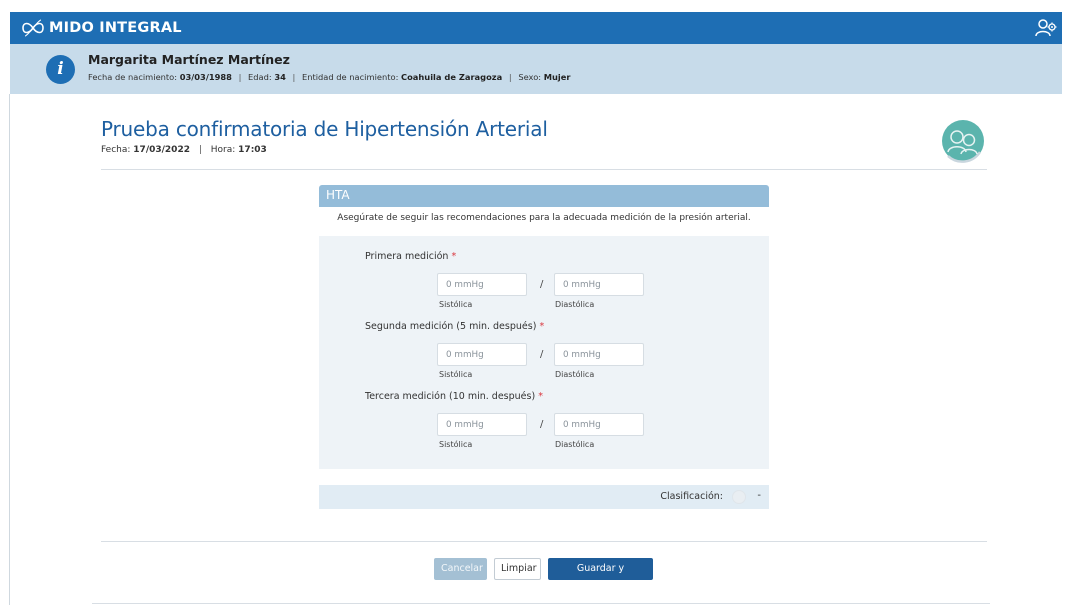  Describe the element at coordinates (575, 304) in the screenshot. I see `measurement-1-diastolic-label: Diastólica` at that location.